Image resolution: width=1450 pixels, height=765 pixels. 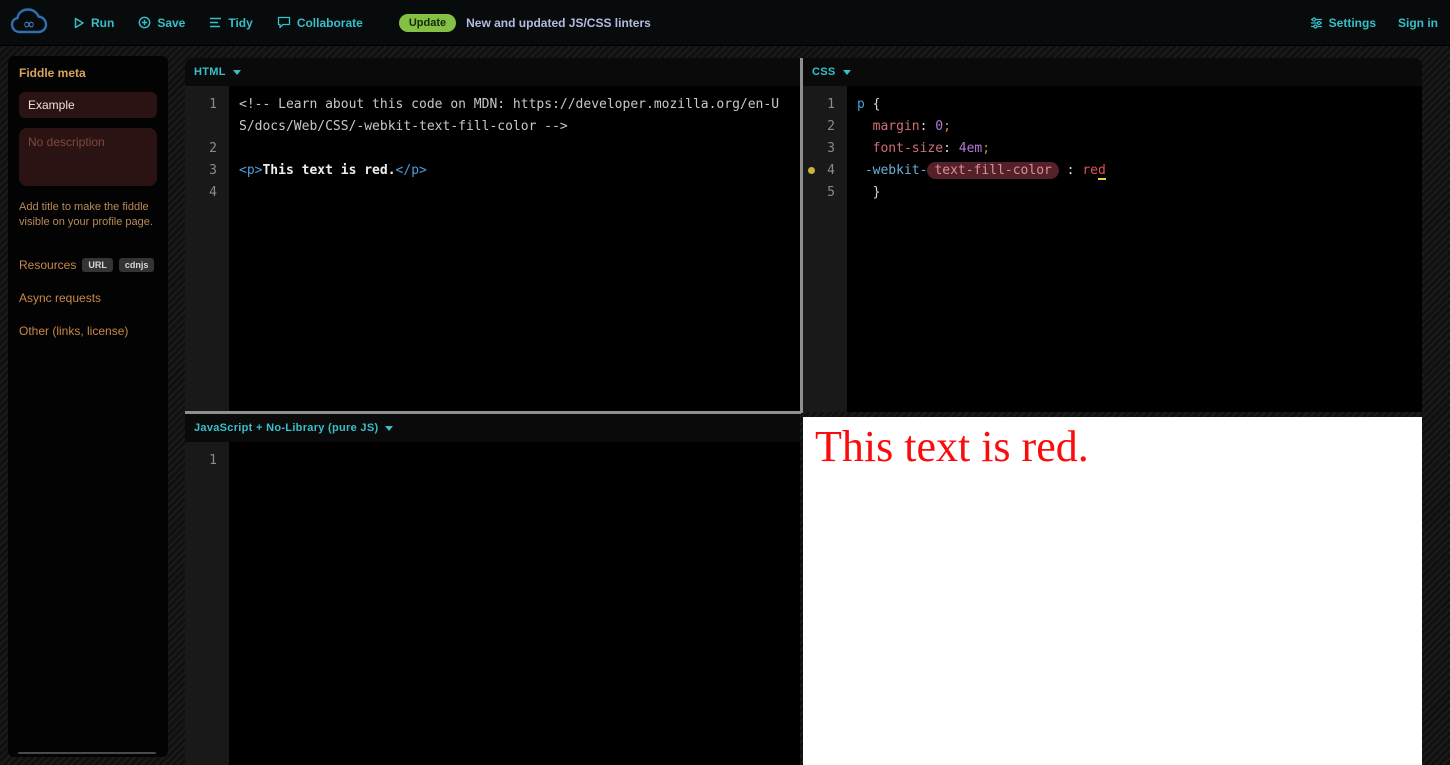 What do you see at coordinates (872, 104) in the screenshot?
I see `code-token: {` at bounding box center [872, 104].